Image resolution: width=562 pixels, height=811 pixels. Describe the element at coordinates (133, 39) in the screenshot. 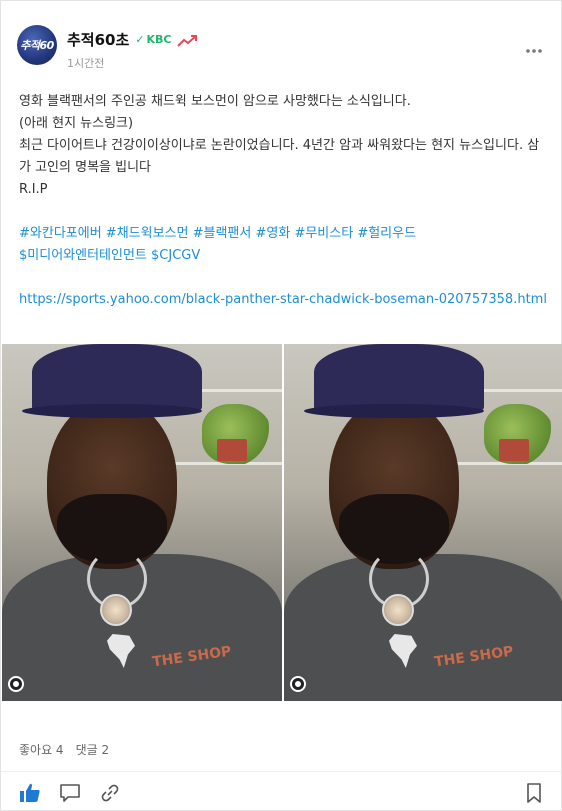

I see `author-row: 추적60초 ✓ KBC` at that location.